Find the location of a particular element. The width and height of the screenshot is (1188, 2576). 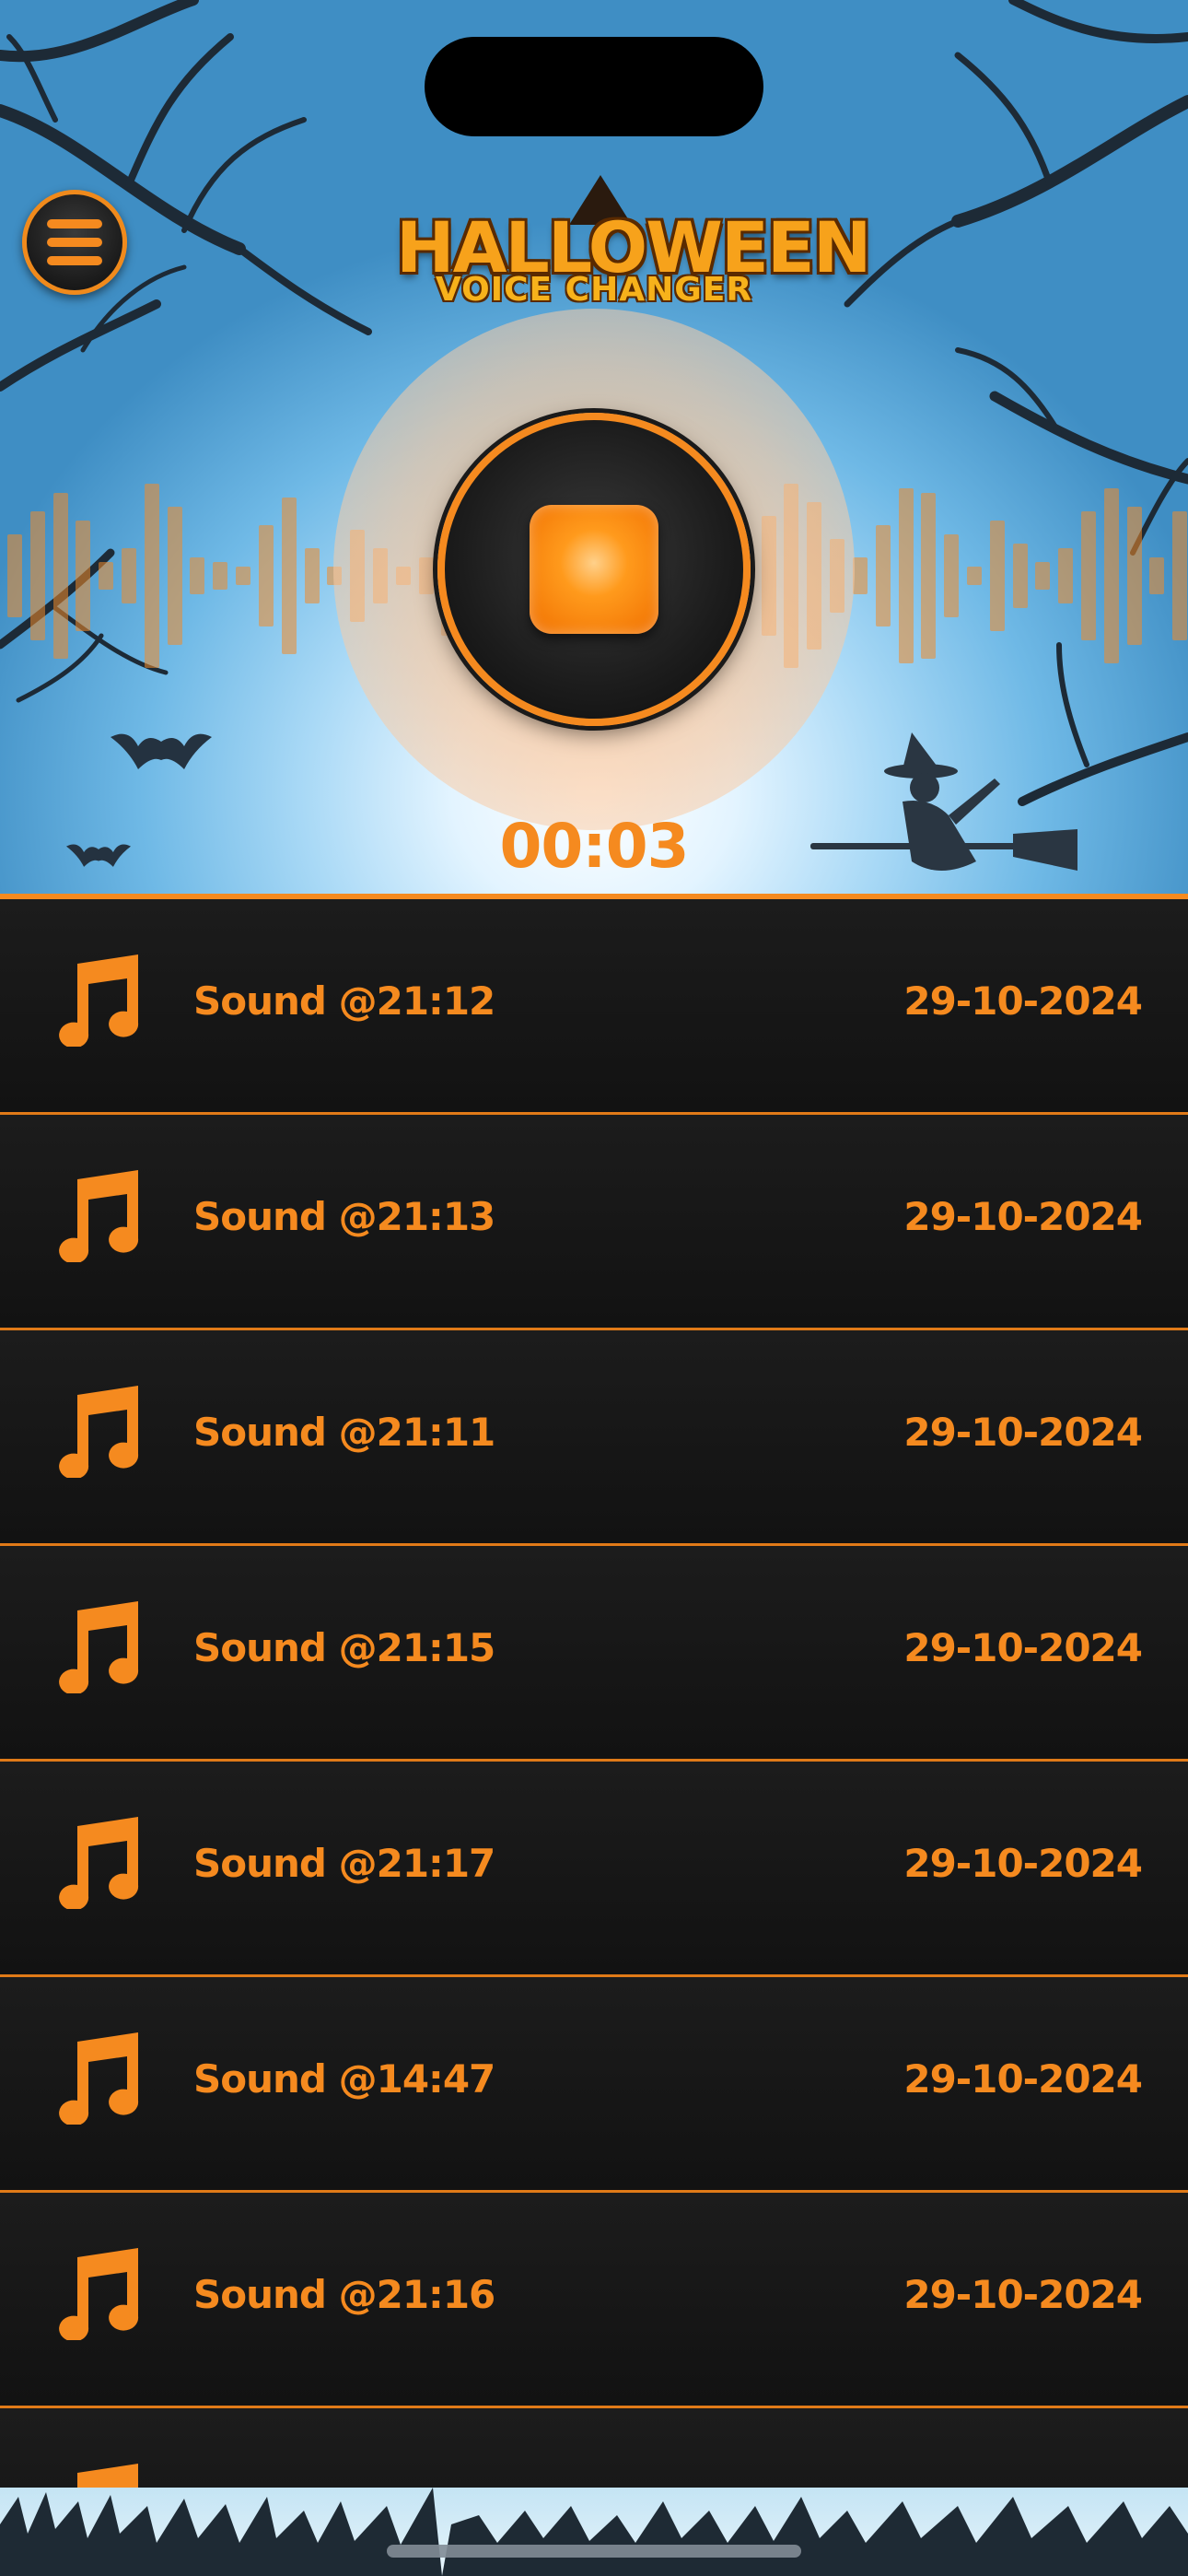

grass-silhouette-illustration is located at coordinates (594, 2532).